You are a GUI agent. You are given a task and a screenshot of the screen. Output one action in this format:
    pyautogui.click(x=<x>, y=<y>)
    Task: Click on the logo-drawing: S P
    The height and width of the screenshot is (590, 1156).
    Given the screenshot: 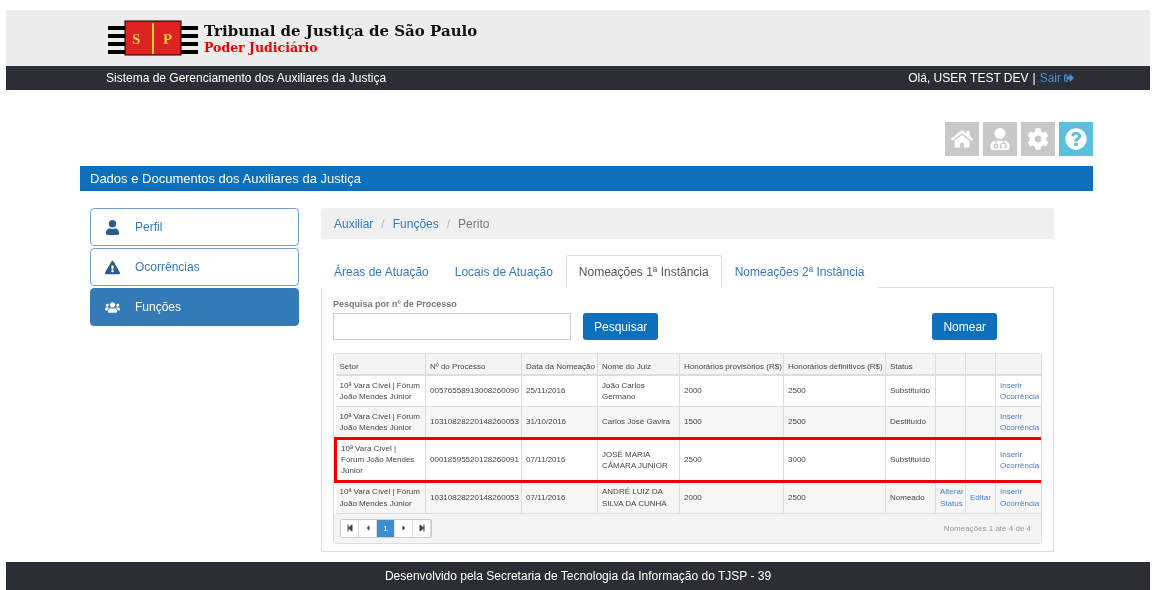 What is the action you would take?
    pyautogui.click(x=153, y=38)
    